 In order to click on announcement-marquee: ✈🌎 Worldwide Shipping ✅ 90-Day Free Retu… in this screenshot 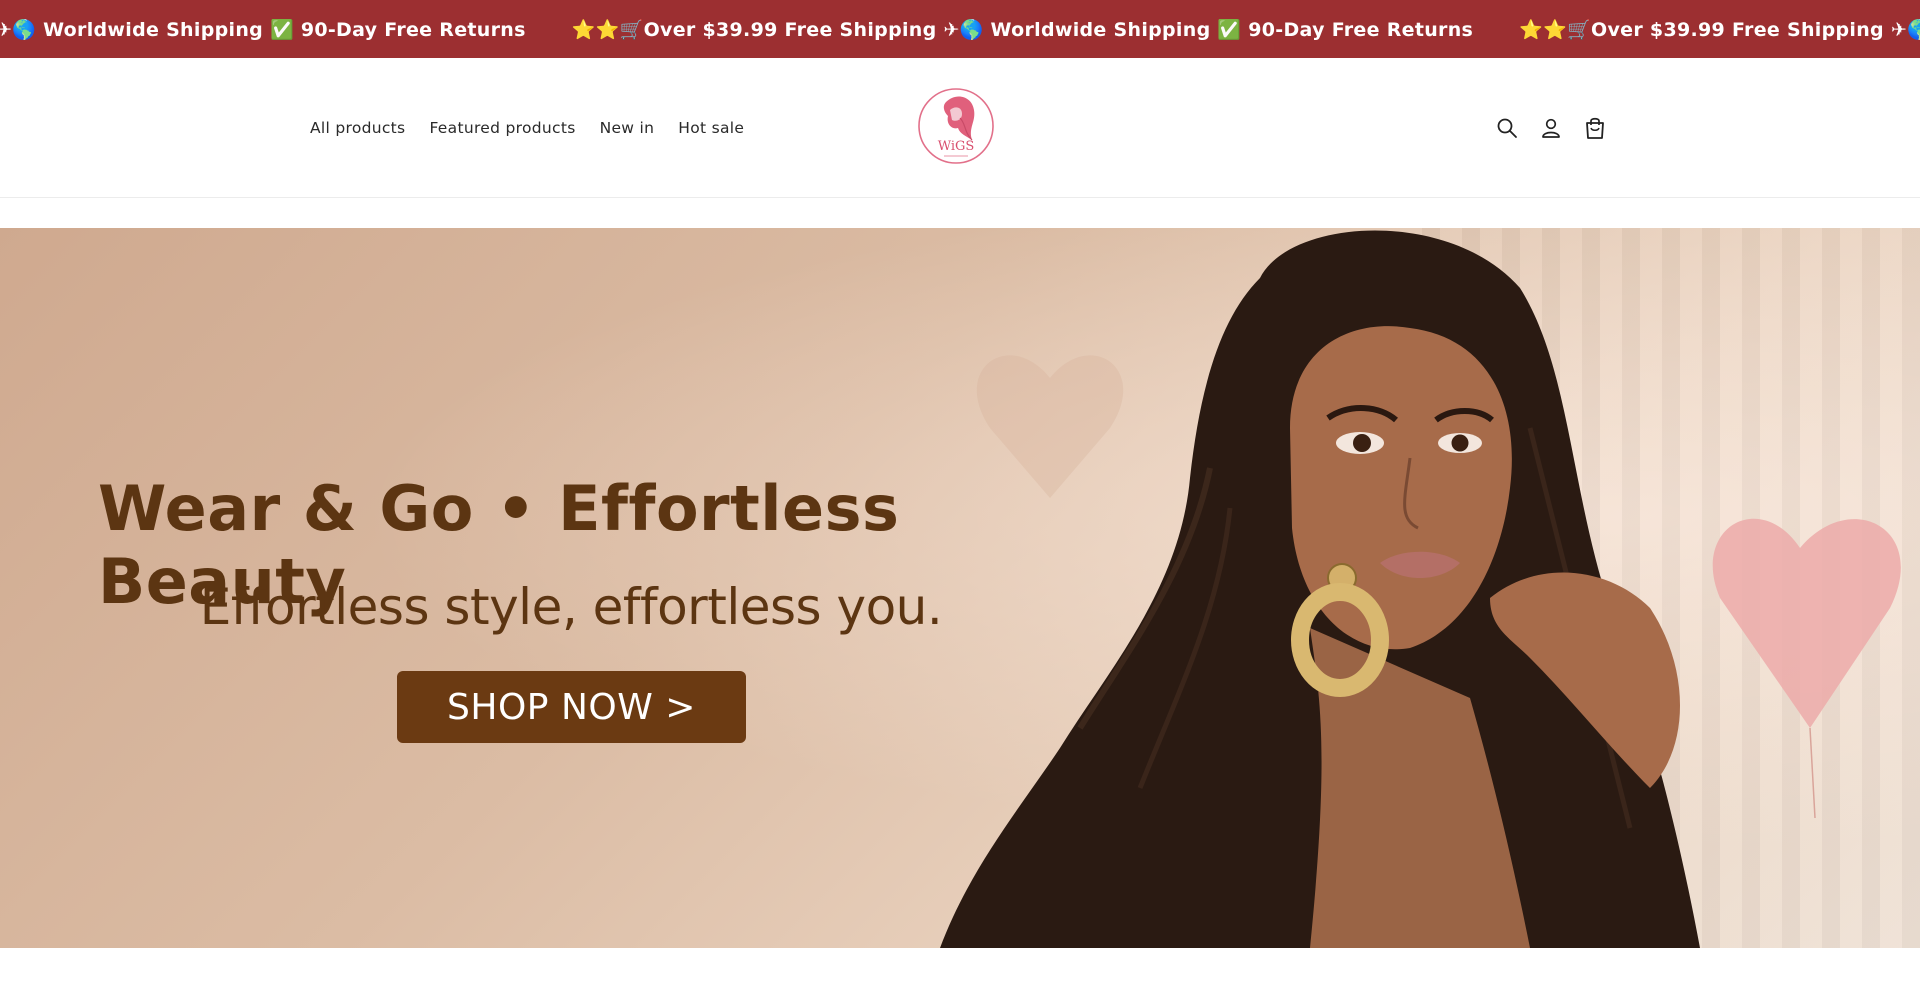, I will do `click(960, 29)`.